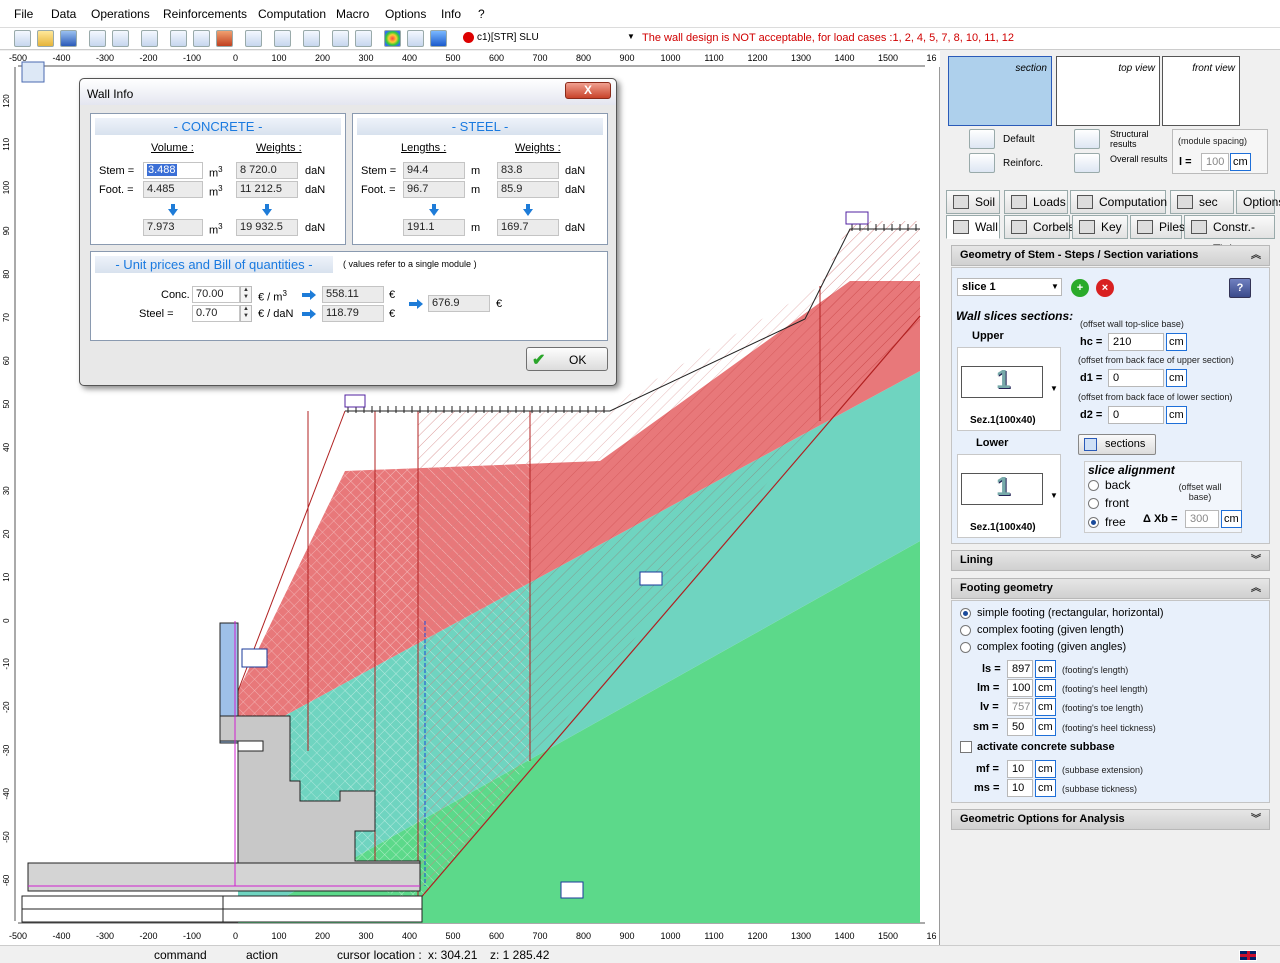 The width and height of the screenshot is (1280, 963). Describe the element at coordinates (415, 38) in the screenshot. I see `table-icon` at that location.